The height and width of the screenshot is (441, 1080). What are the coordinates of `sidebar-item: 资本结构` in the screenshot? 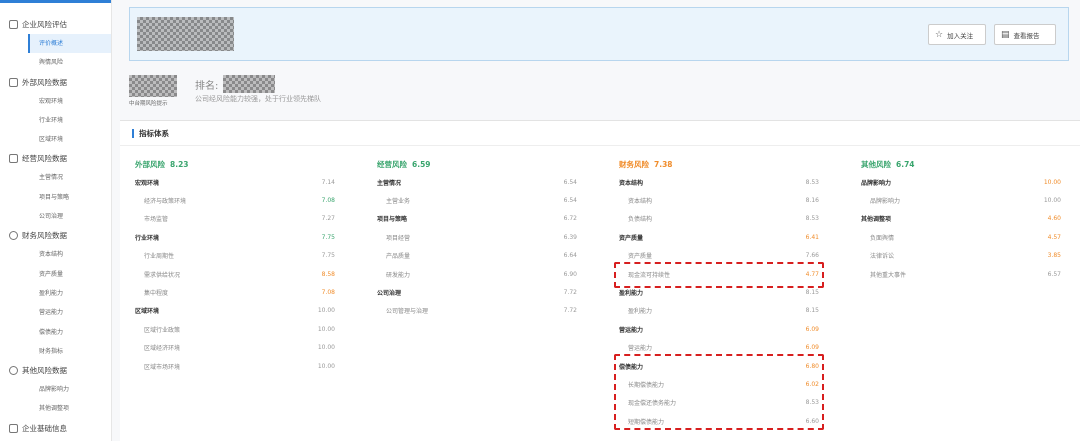 It's located at (55, 254).